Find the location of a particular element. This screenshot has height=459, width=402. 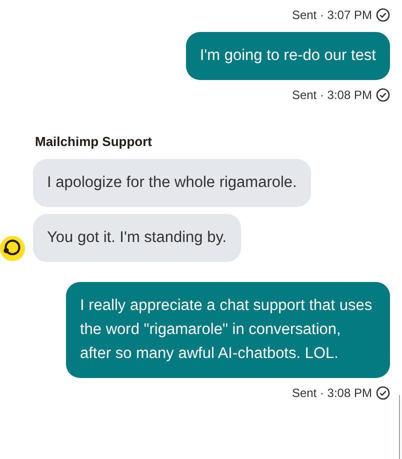

outgoing-message: I'm going to re-do our test is located at coordinates (288, 56).